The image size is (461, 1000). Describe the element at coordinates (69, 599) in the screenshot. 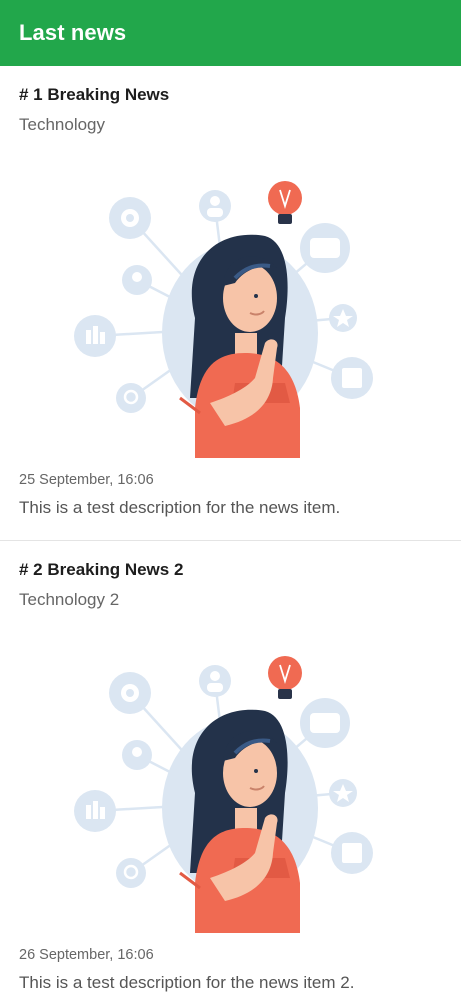

I see `news-category: Technology 2` at that location.